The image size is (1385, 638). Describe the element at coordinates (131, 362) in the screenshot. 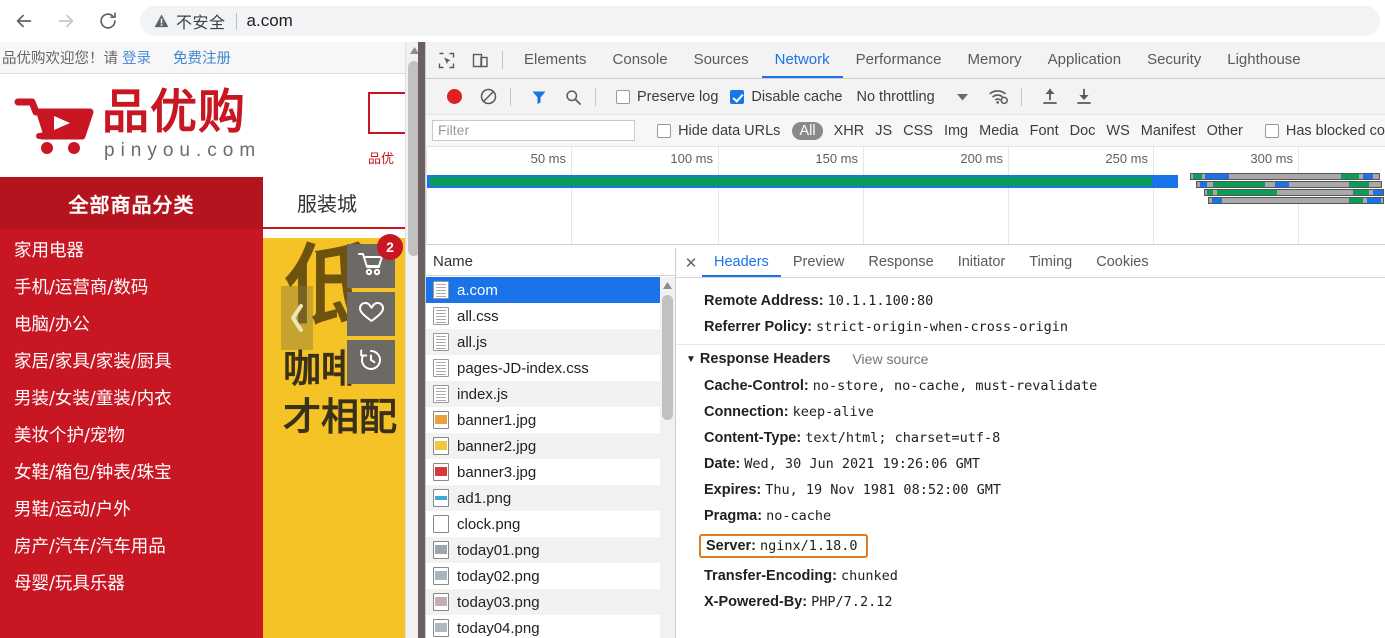

I see `category-item-3: 家居/家具/家装/厨具` at that location.